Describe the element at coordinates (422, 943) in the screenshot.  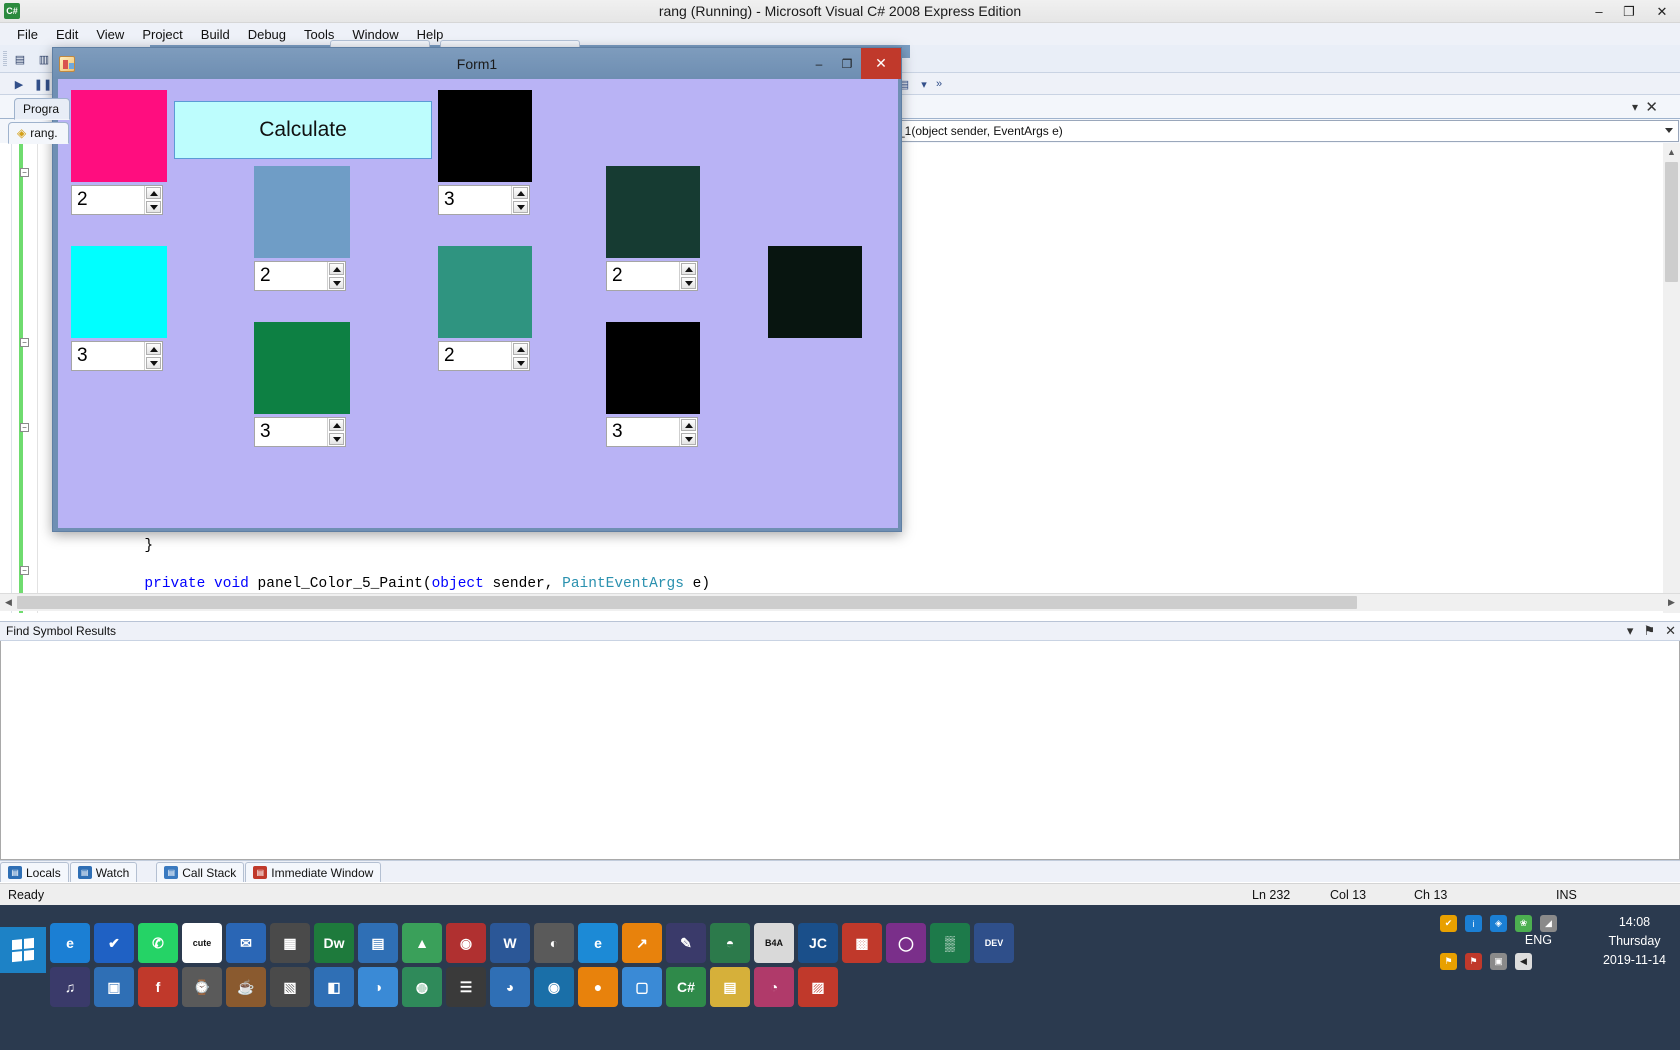
I see `taskbar-icon-maps-app: ▲` at that location.